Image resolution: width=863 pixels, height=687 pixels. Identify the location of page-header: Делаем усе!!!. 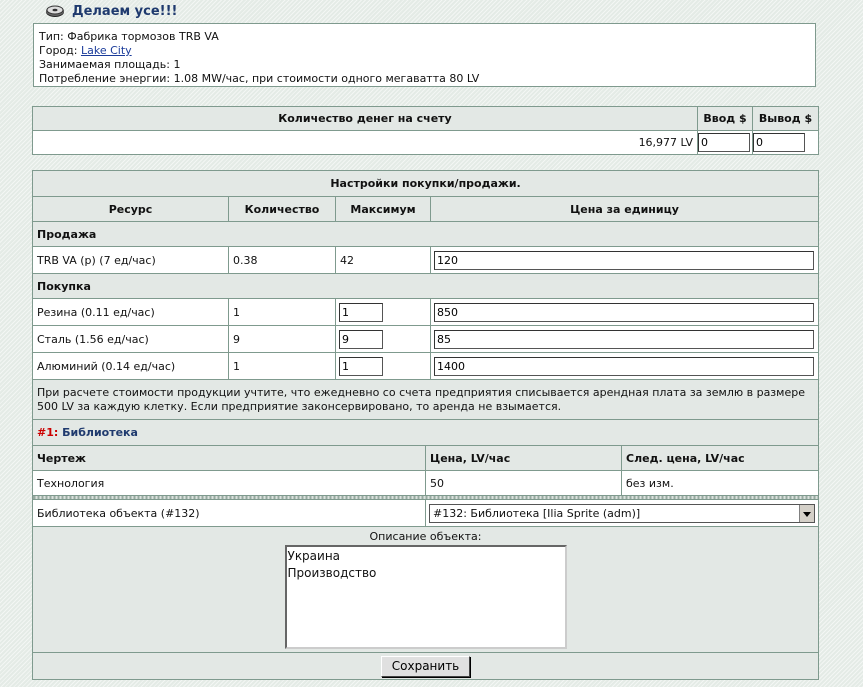
(110, 11).